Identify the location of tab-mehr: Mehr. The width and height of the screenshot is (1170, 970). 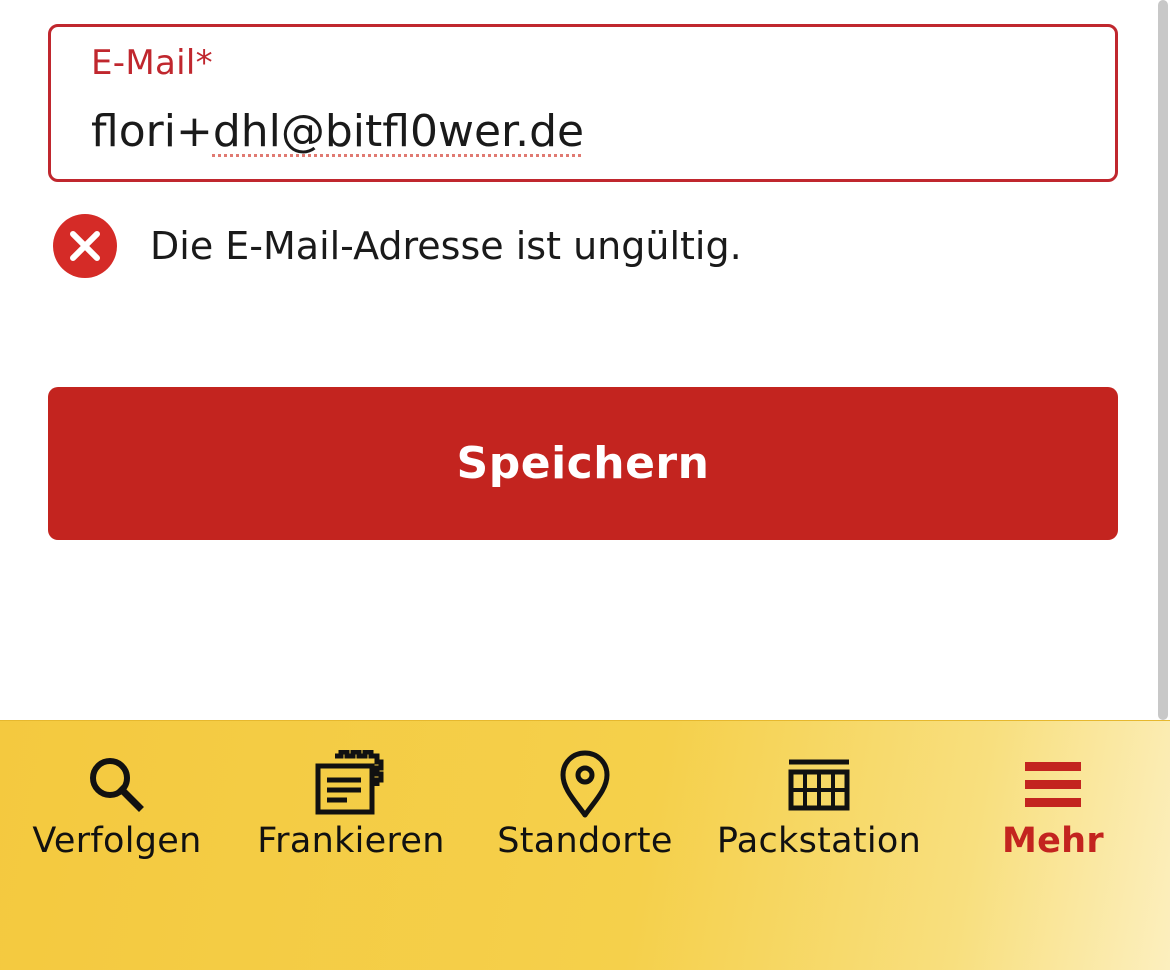
(1053, 801).